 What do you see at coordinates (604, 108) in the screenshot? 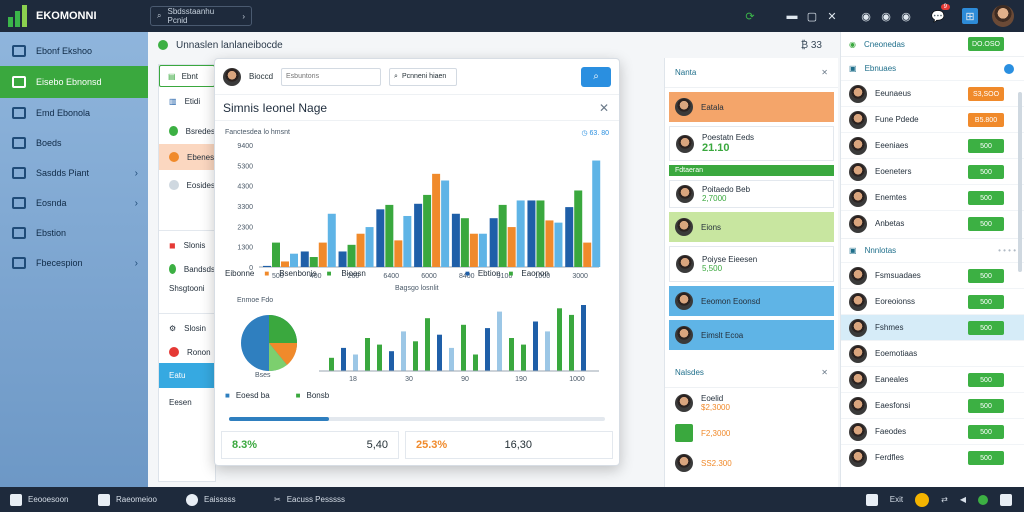
I see `modal-close-icon: ✕` at bounding box center [604, 108].